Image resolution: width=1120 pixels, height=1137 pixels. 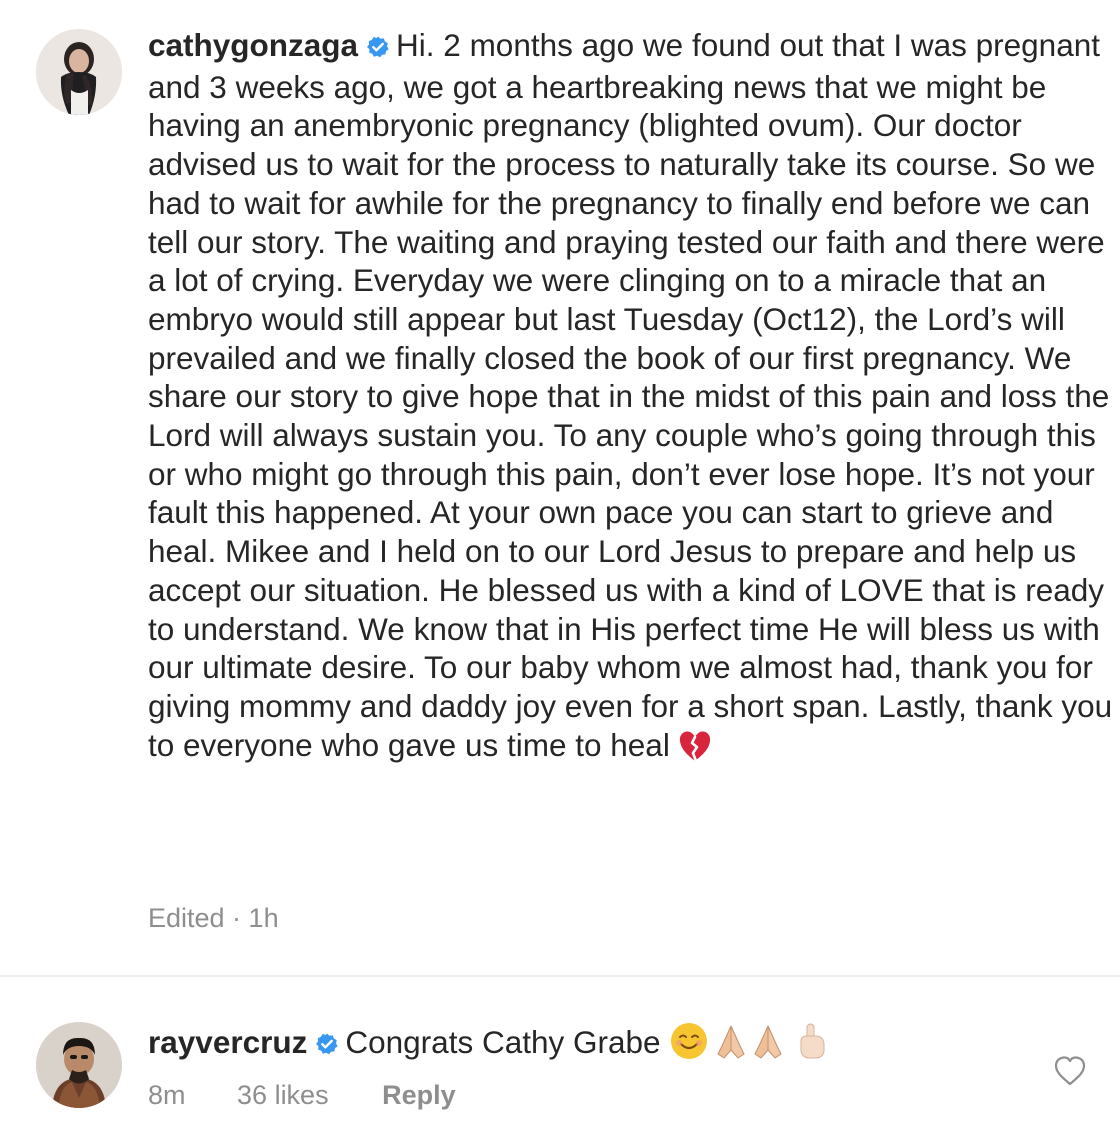 What do you see at coordinates (283, 1095) in the screenshot?
I see `comment-likes-link: 36 likes` at bounding box center [283, 1095].